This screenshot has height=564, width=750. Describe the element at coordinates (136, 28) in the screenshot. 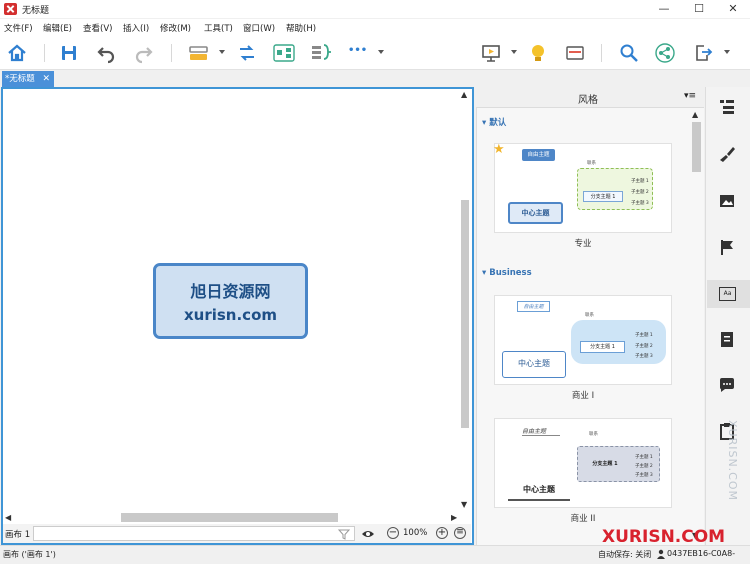

I see `menu-insert: 插入(I)` at that location.